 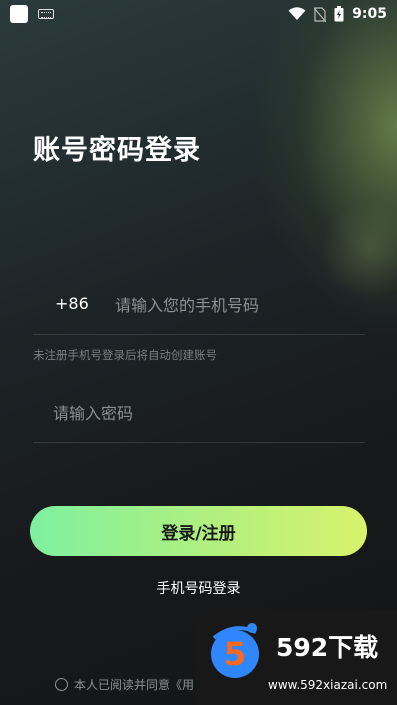 I want to click on page-title: 账号密码登录, so click(x=117, y=150).